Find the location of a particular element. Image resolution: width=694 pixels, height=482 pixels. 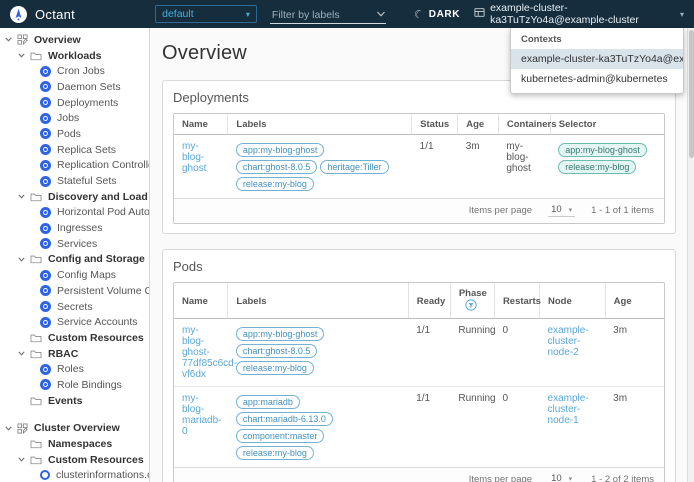

sidebar-item-ingresses: Ingresses is located at coordinates (74, 228).